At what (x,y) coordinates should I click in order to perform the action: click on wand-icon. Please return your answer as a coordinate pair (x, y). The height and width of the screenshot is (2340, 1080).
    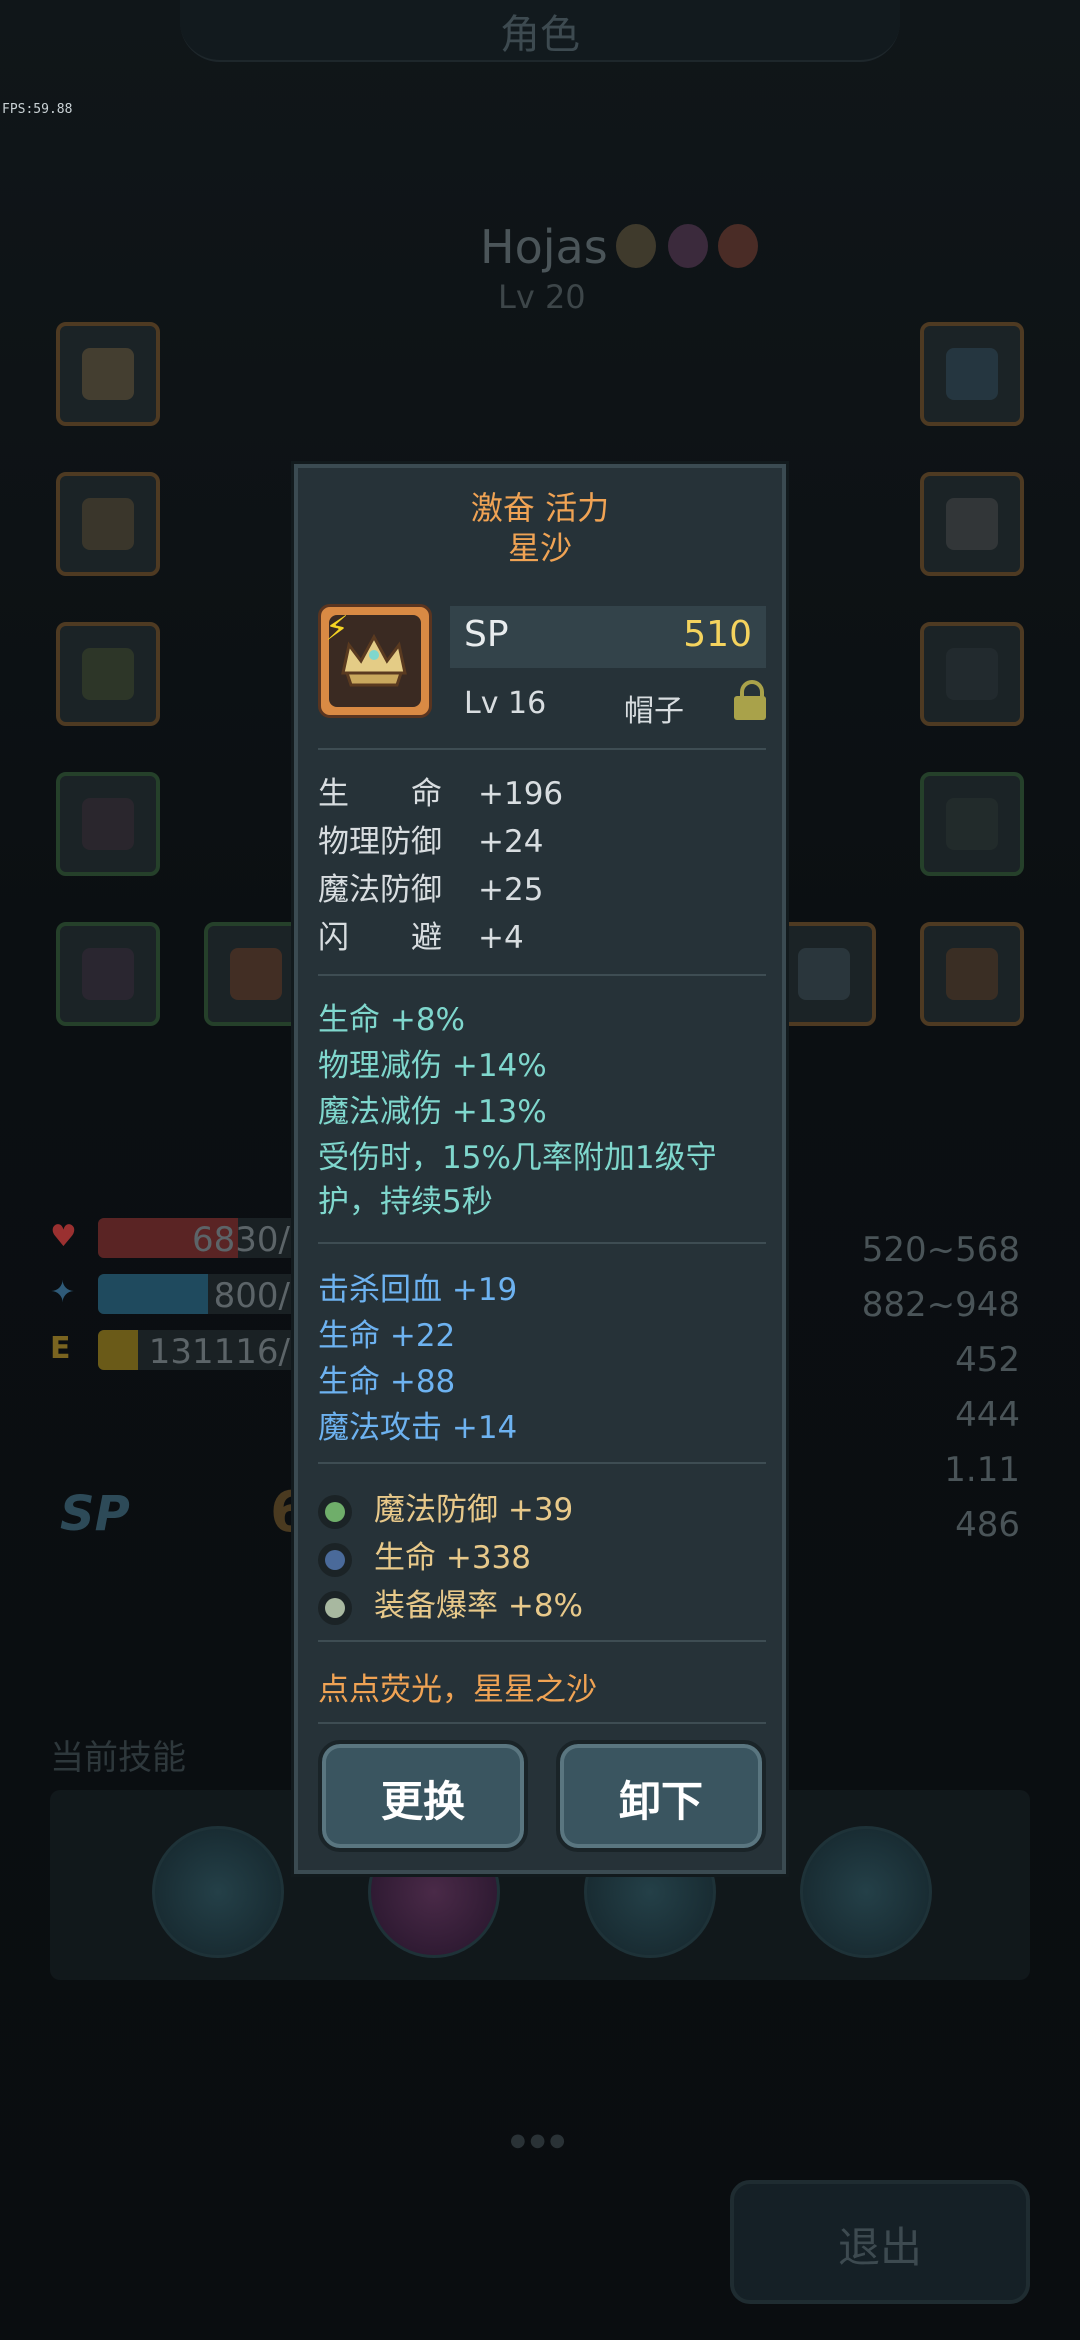
    Looking at the image, I should click on (972, 374).